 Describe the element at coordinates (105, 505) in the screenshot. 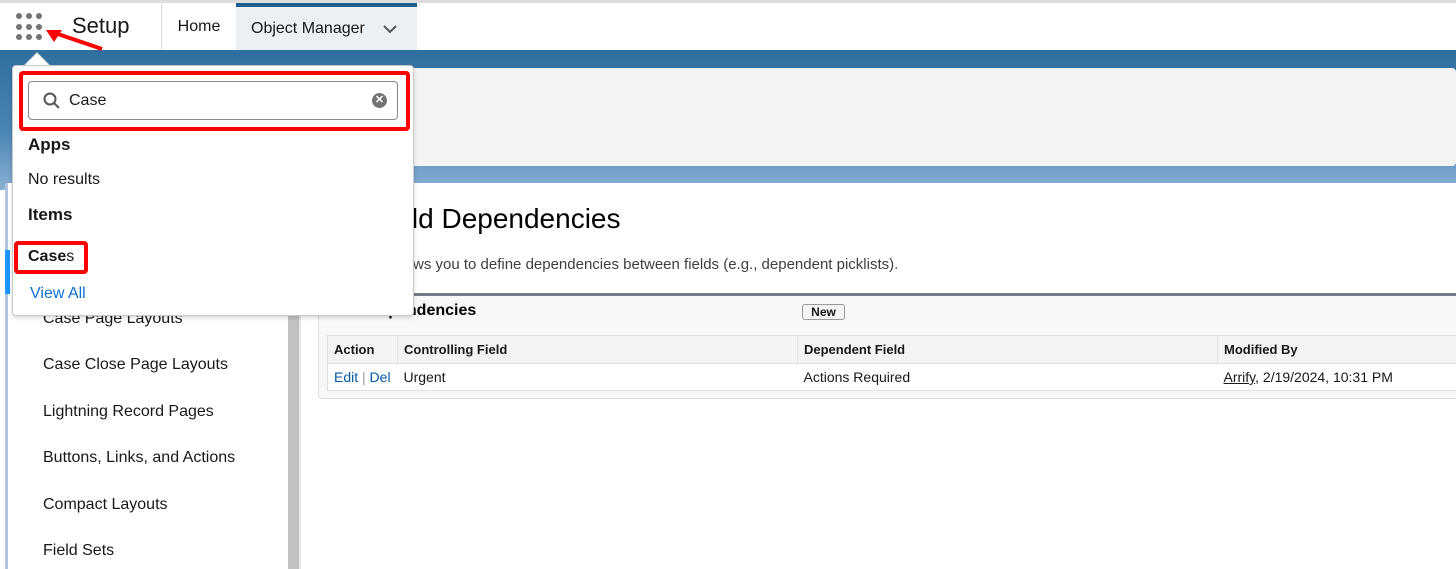

I see `sidebar-item-compact-layouts: Compact Layouts` at that location.